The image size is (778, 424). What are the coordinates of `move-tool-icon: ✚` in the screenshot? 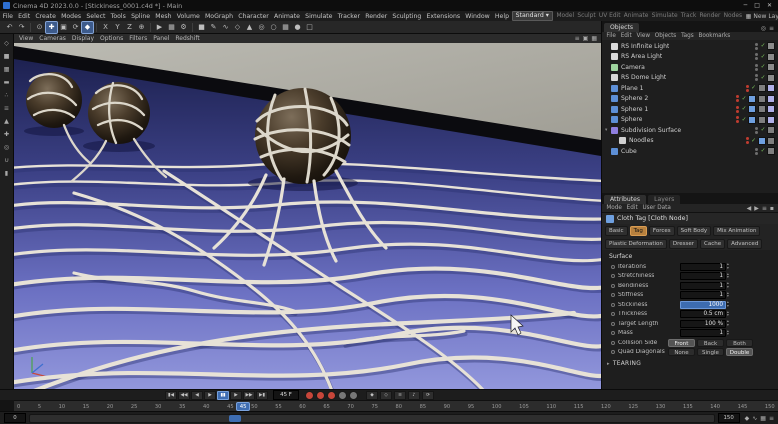 It's located at (51, 27).